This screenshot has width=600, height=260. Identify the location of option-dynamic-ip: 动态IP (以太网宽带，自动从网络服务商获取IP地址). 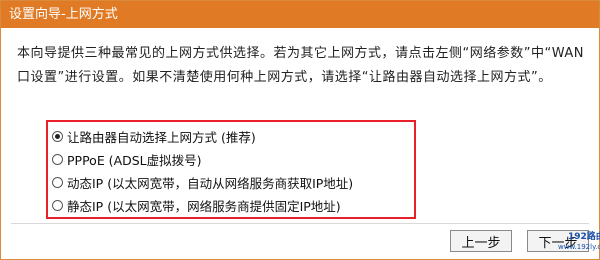
(202, 182).